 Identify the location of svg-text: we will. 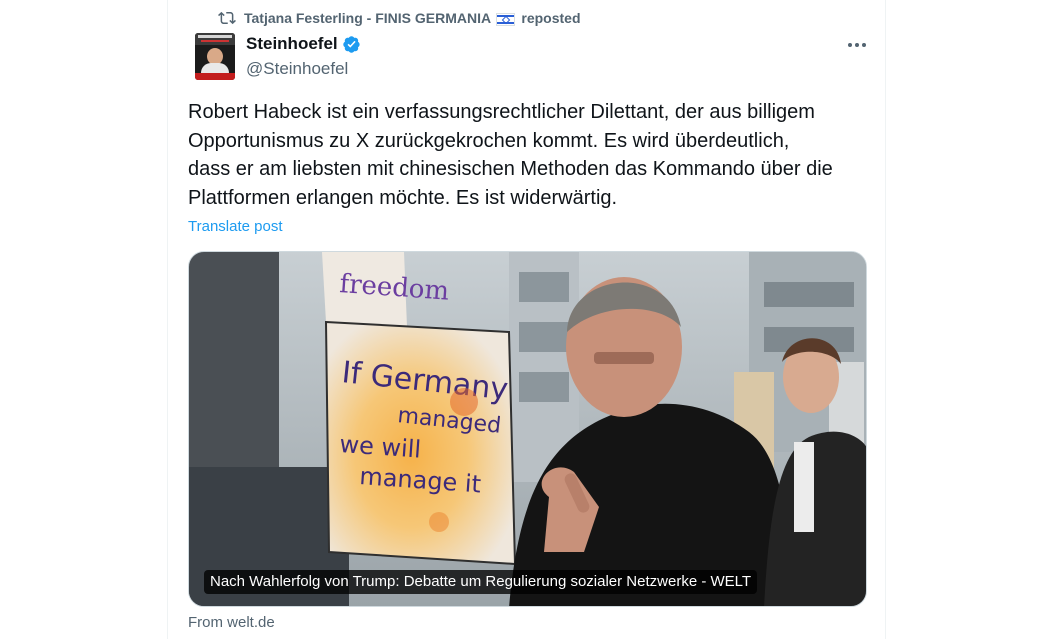
(380, 447).